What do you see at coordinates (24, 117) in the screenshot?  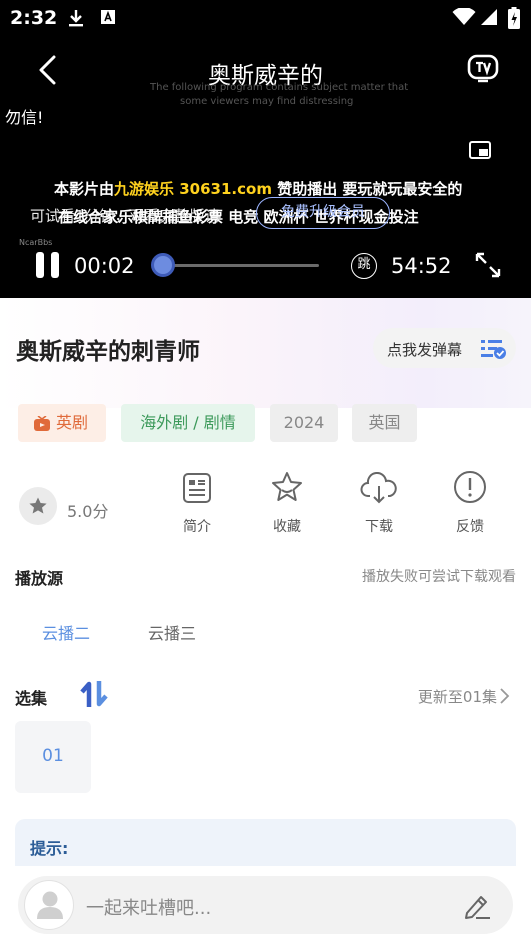 I see `danmaku-comment: 勿信!` at bounding box center [24, 117].